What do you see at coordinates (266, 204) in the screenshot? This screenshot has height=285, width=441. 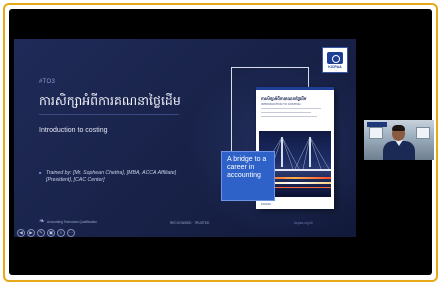 I see `book-publisher: KICPAA` at bounding box center [266, 204].